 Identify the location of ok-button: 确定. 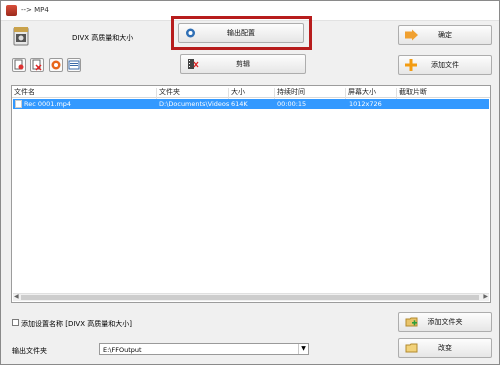
(445, 35).